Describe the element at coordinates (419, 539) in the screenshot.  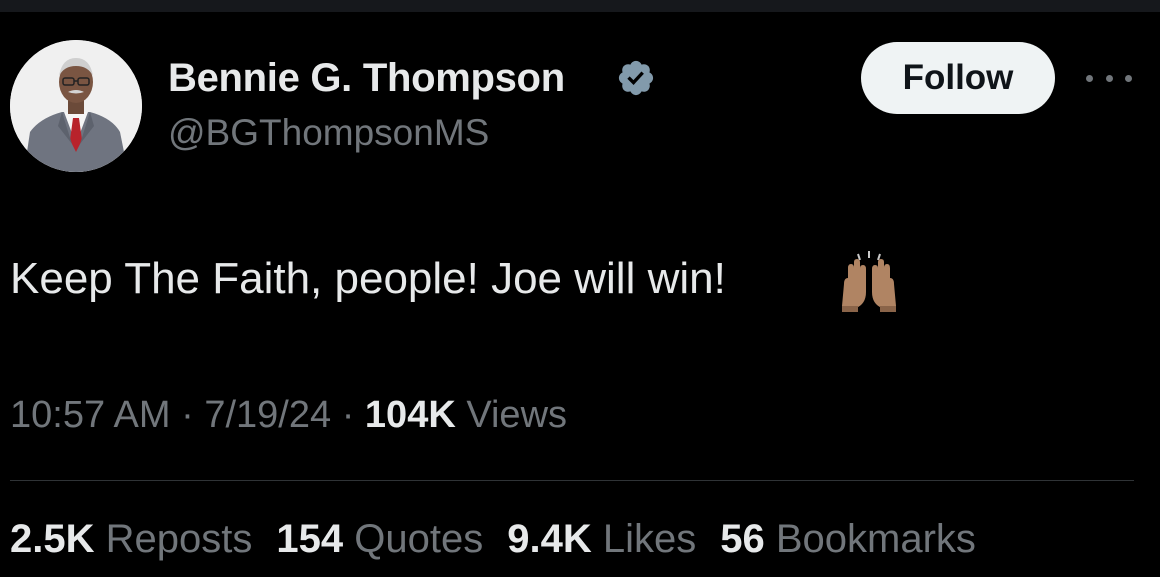
I see `quotes-label: Quotes` at that location.